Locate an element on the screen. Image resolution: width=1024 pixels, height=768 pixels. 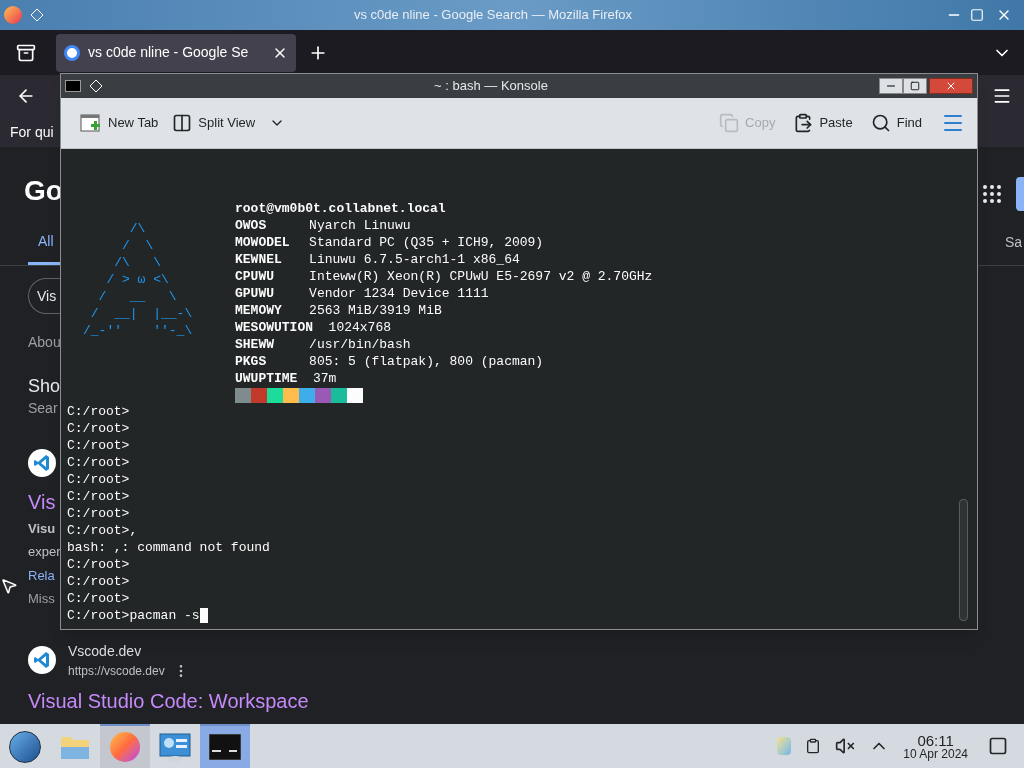
toolbar-button: Find is located at coordinates (896, 123).